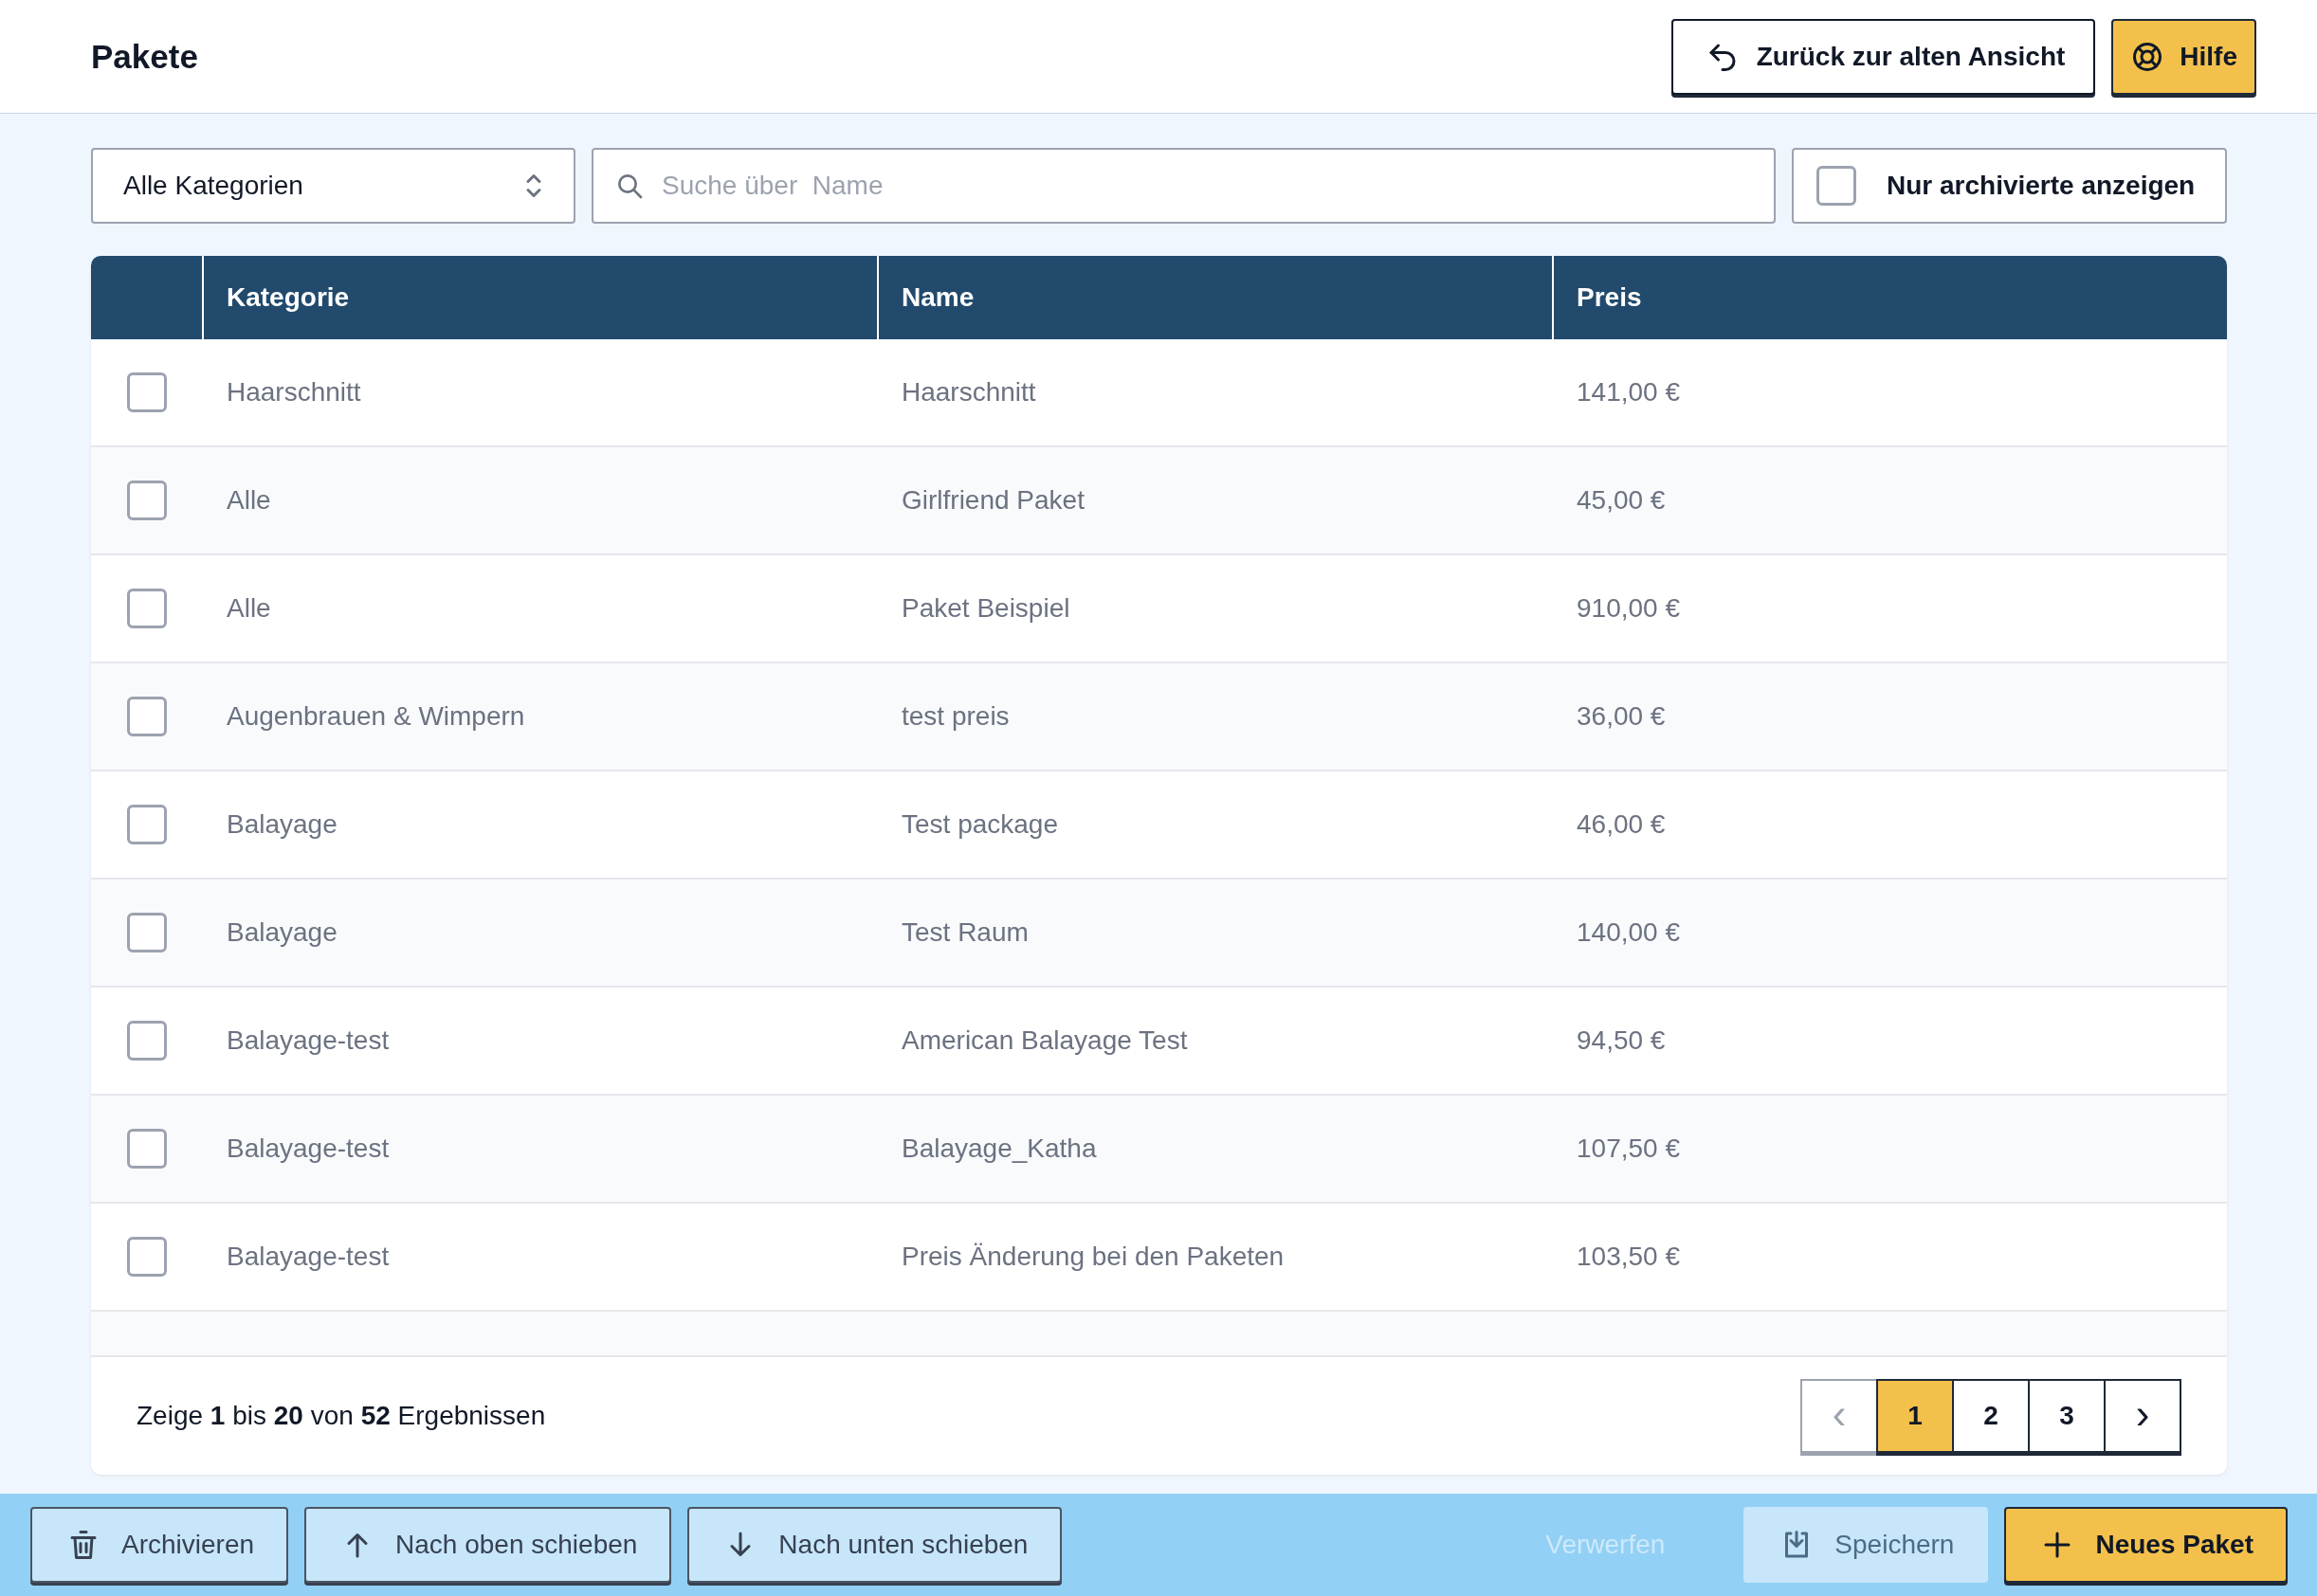 This screenshot has height=1596, width=2317. What do you see at coordinates (2183, 57) in the screenshot?
I see `help-button: Hilfe` at bounding box center [2183, 57].